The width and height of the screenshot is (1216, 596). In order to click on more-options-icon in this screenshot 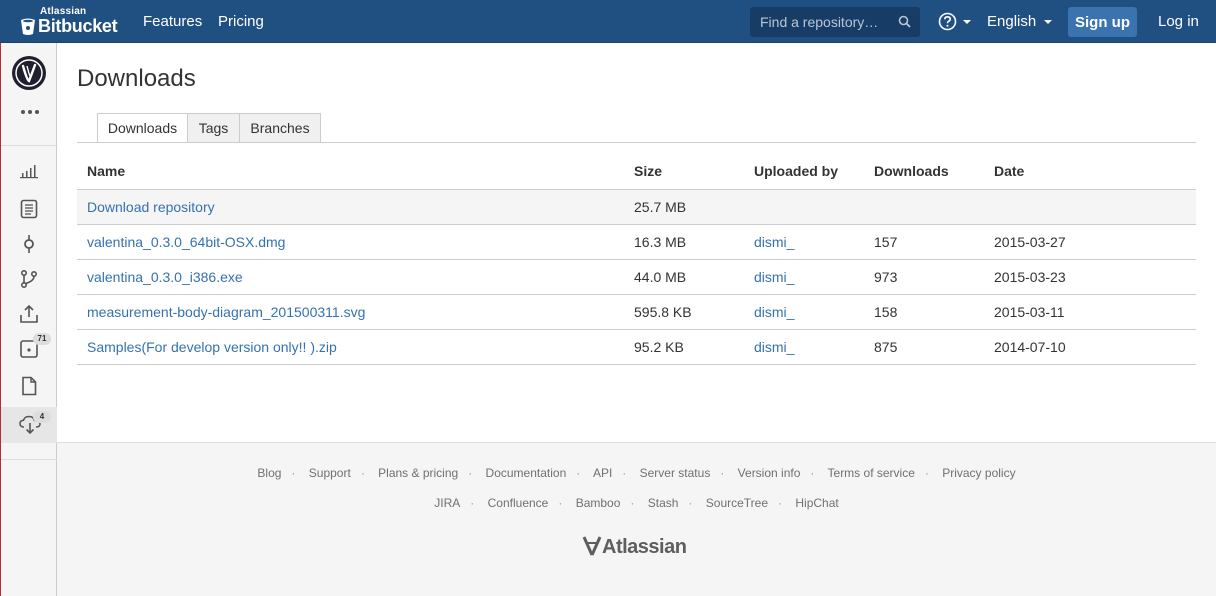, I will do `click(30, 112)`.